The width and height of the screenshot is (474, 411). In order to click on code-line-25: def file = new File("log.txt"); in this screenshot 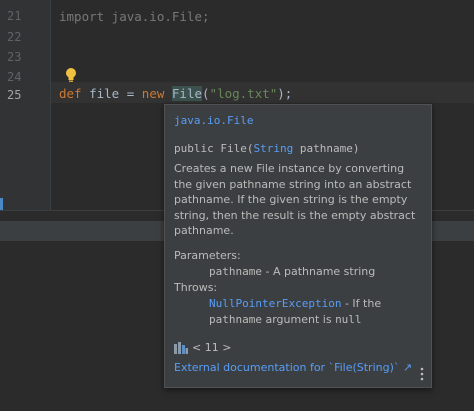, I will do `click(175, 93)`.